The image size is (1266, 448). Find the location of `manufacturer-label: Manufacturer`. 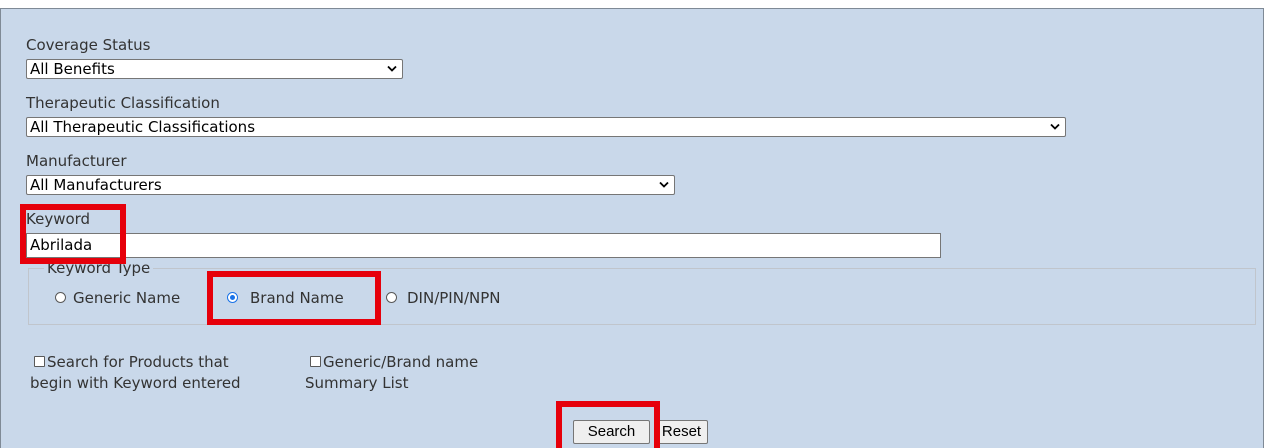

manufacturer-label: Manufacturer is located at coordinates (76, 161).